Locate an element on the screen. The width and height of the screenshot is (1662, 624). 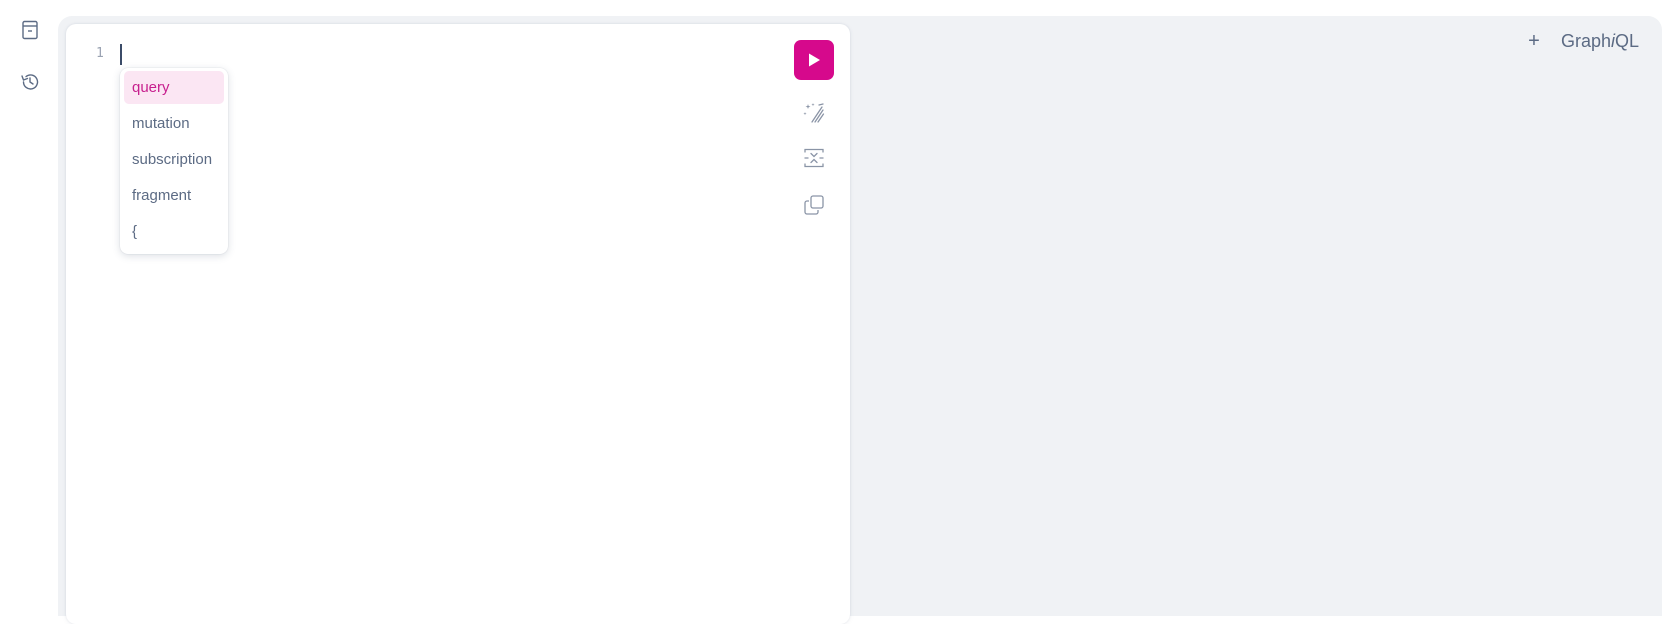
history-button is located at coordinates (30, 82).